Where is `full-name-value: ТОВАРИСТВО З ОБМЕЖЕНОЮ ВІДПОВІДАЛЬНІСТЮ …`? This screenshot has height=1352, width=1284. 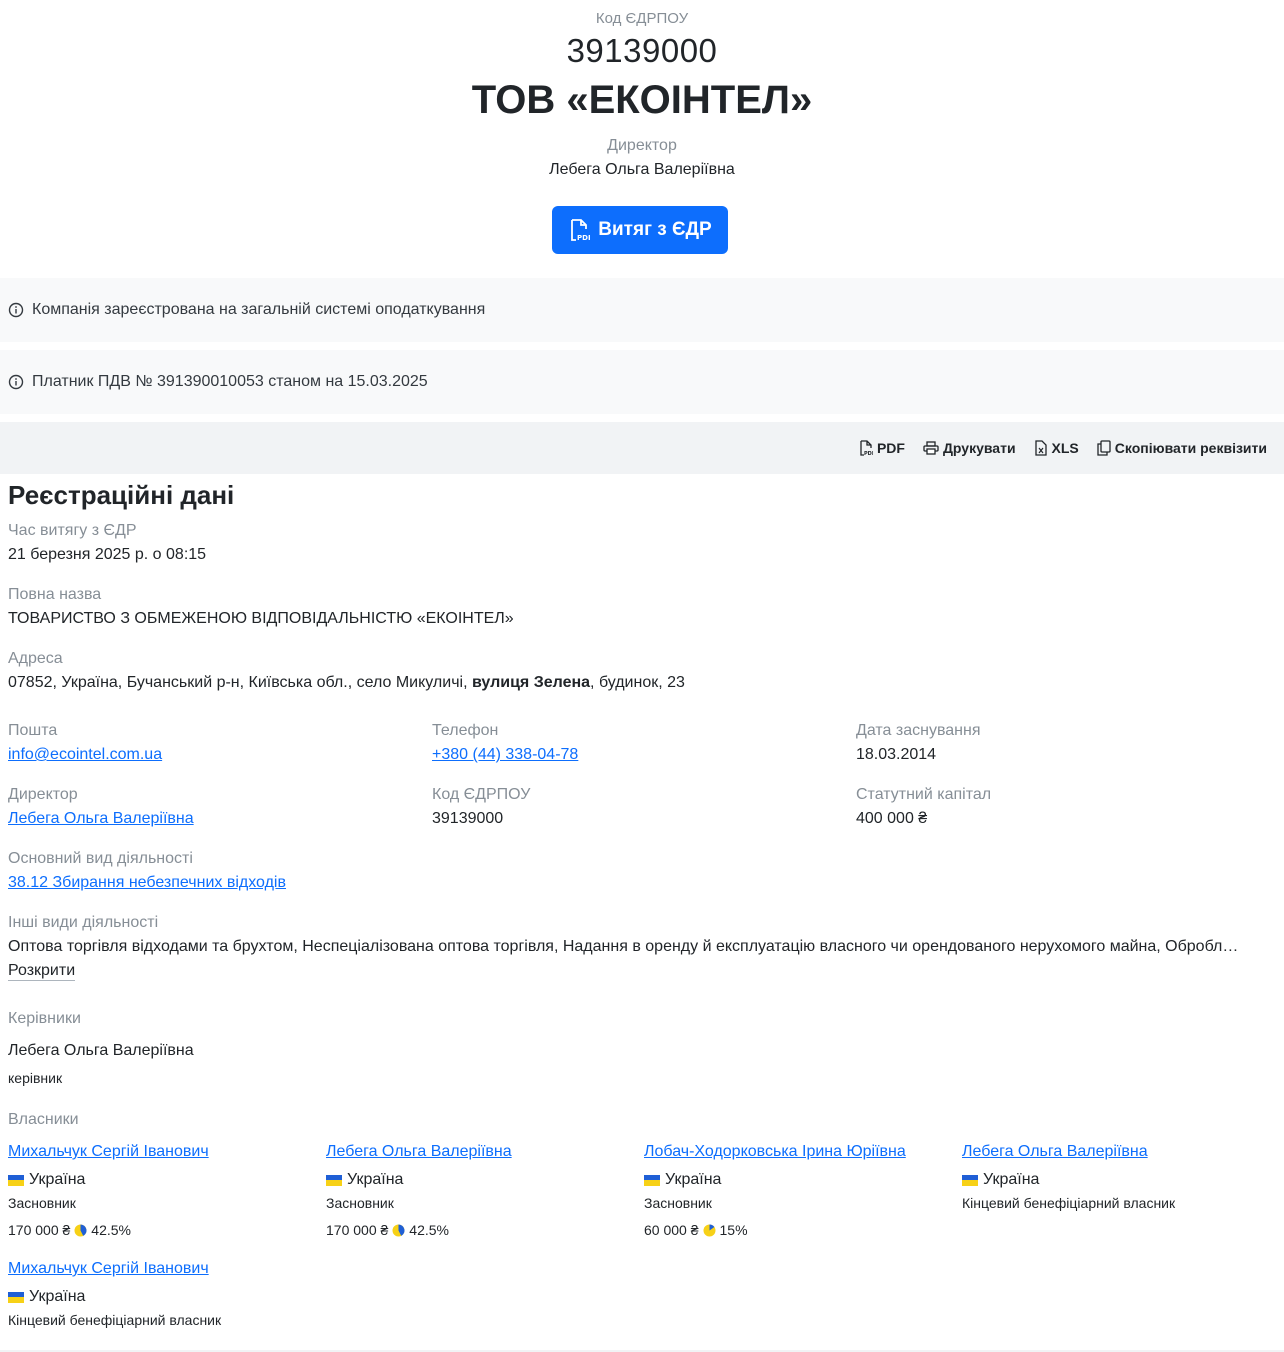 full-name-value: ТОВАРИСТВО З ОБМЕЖЕНОЮ ВІДПОВІДАЛЬНІСТЮ … is located at coordinates (261, 618).